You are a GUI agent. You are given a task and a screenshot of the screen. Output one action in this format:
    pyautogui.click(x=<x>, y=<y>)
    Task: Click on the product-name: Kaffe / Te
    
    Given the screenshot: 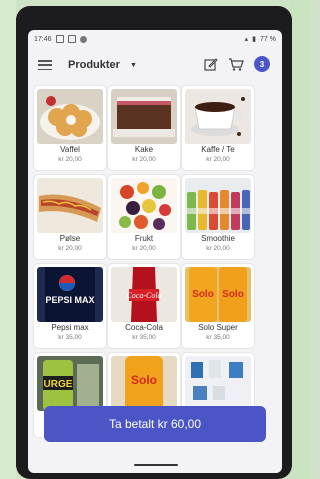 What is the action you would take?
    pyautogui.click(x=218, y=149)
    